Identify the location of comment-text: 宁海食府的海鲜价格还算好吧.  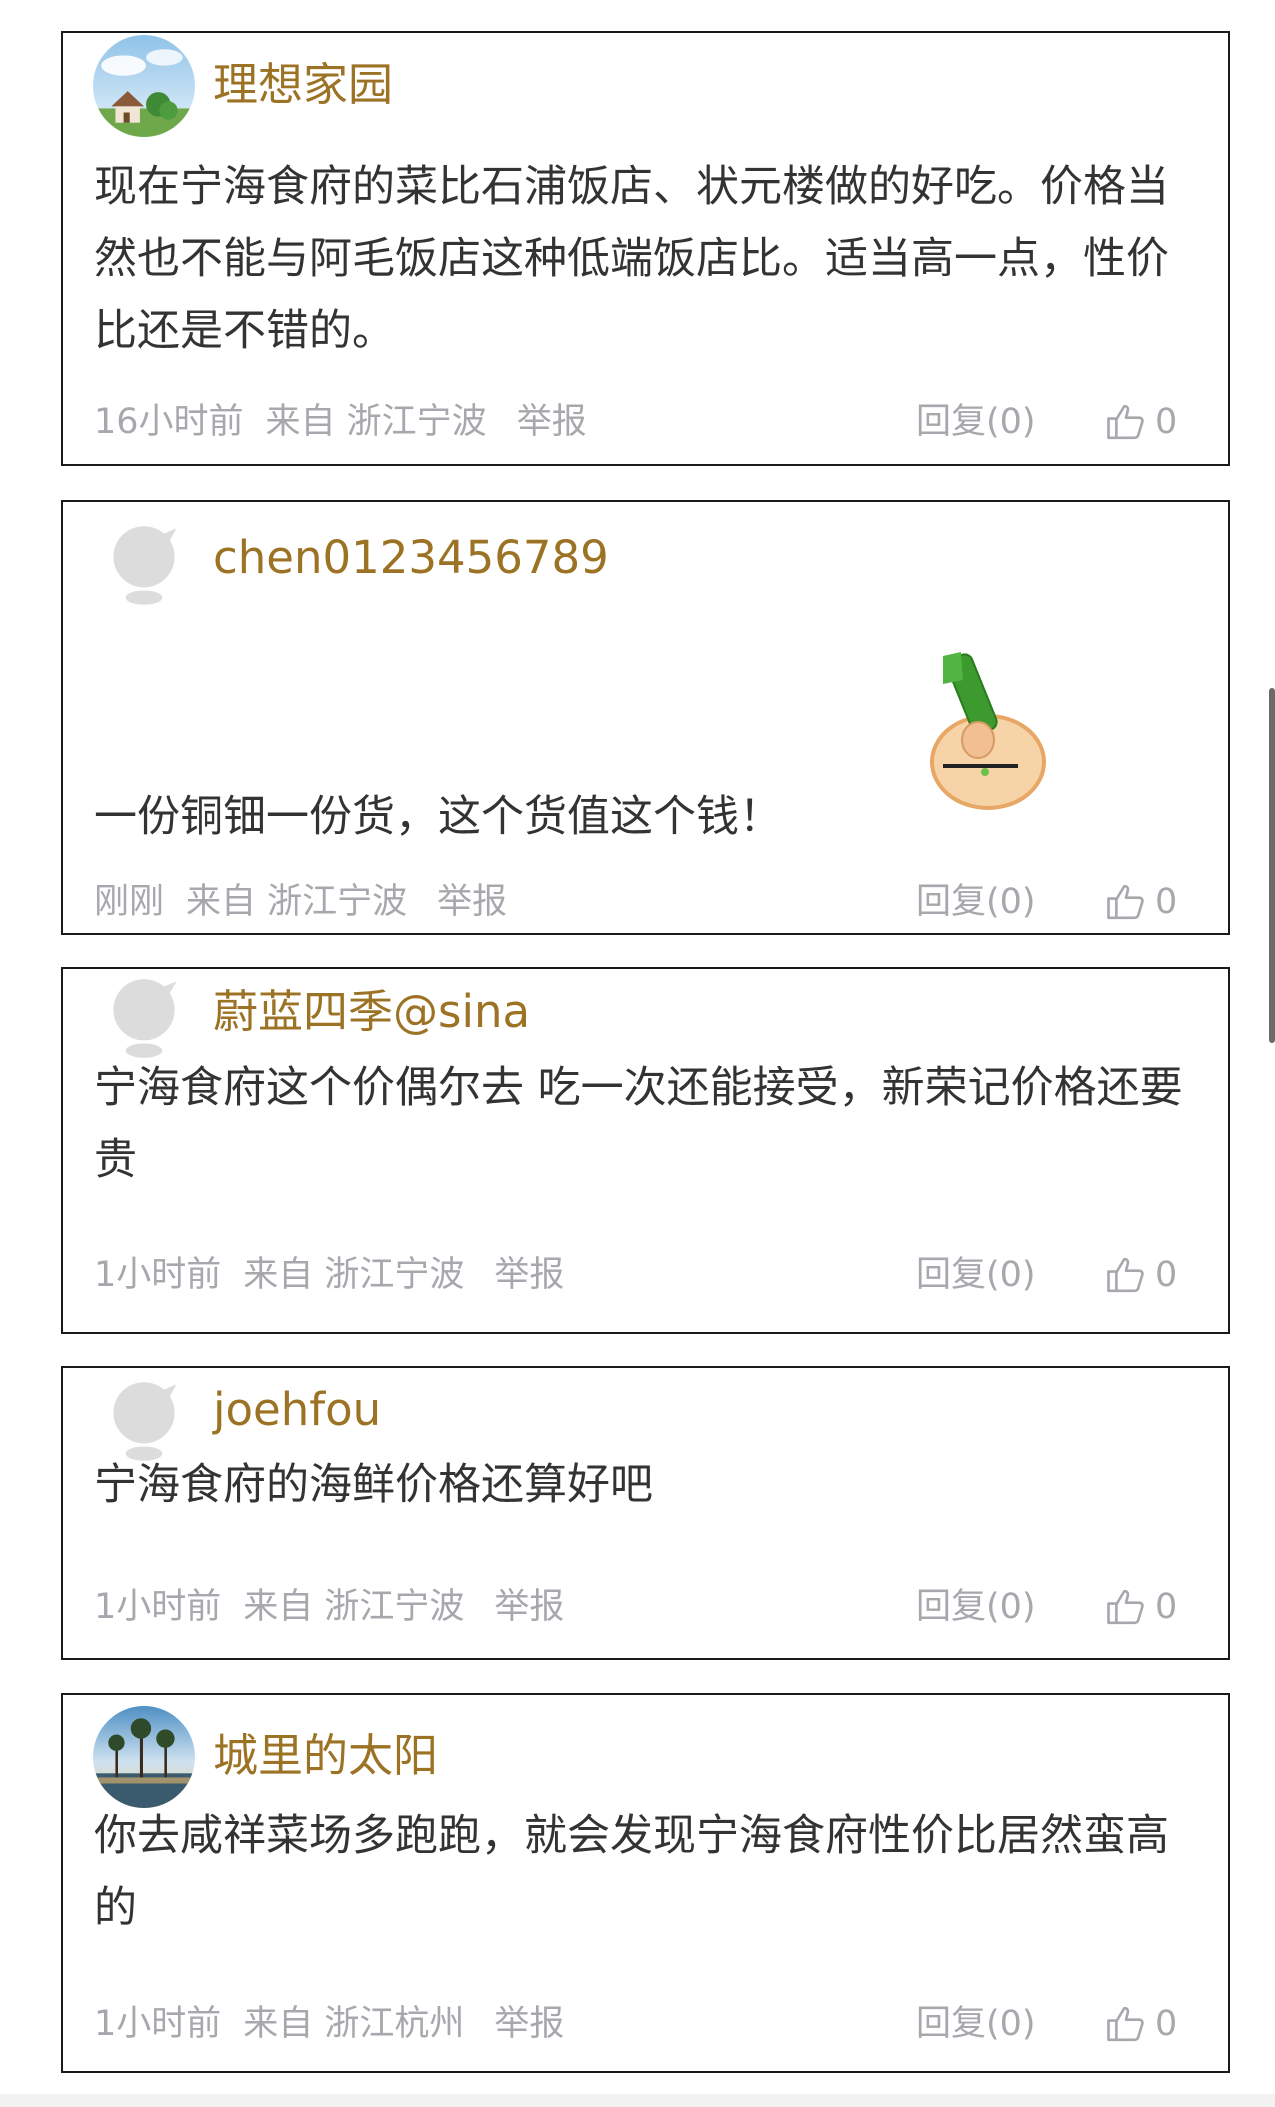
(373, 1485).